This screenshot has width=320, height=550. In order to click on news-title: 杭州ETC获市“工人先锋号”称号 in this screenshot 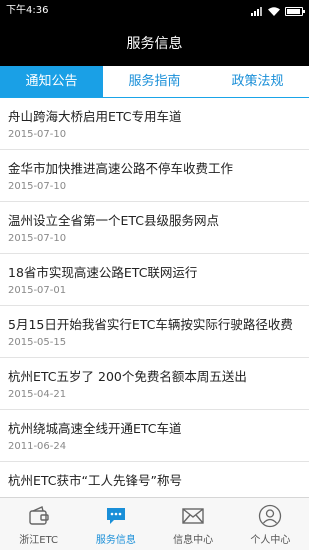, I will do `click(95, 480)`.